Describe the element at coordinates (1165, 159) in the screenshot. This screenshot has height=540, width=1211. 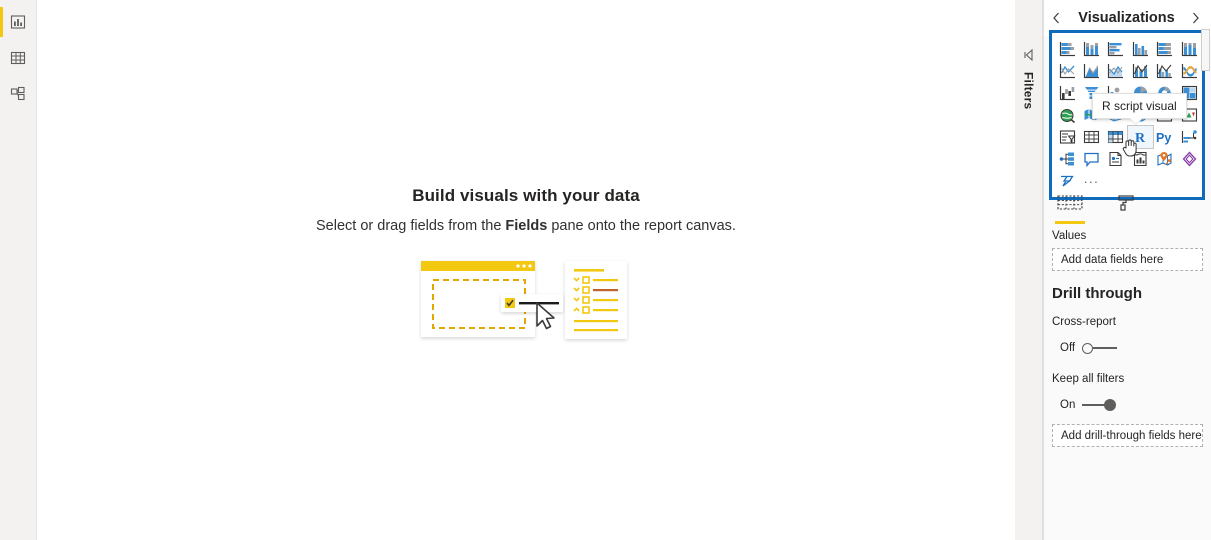
I see `visual-icon-arcgis-map` at that location.